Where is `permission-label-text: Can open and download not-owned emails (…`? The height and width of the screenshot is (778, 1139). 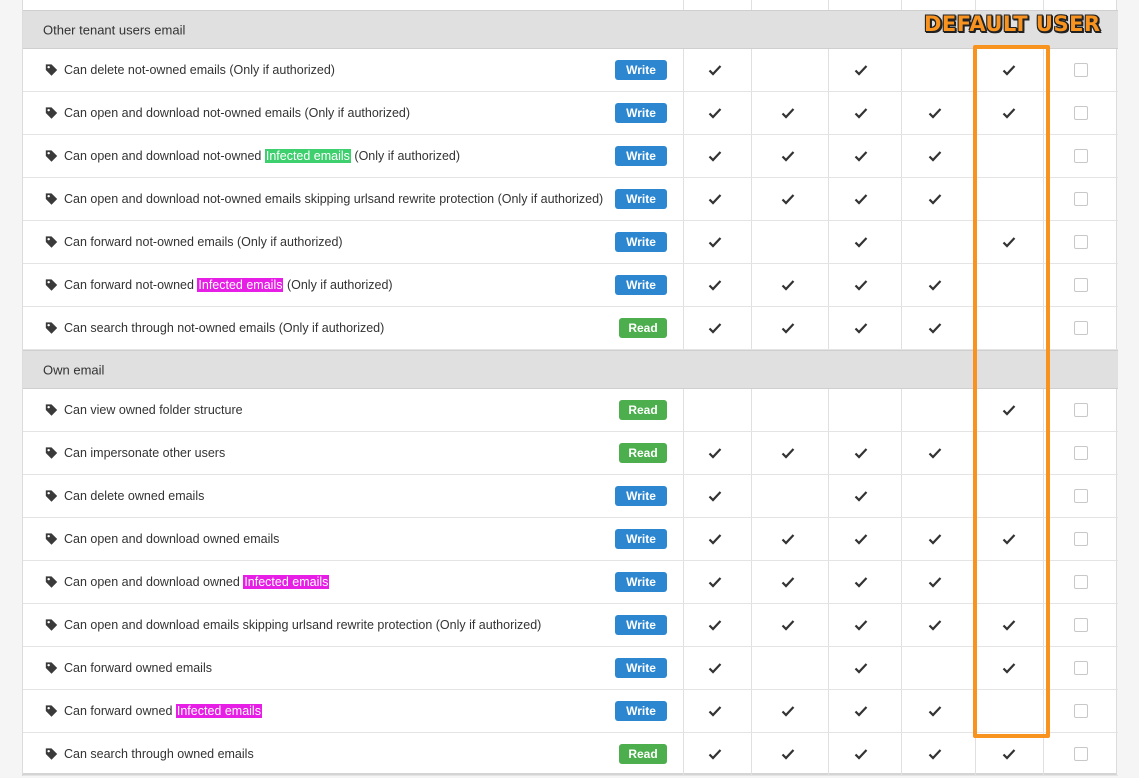
permission-label-text: Can open and download not-owned emails (… is located at coordinates (237, 113).